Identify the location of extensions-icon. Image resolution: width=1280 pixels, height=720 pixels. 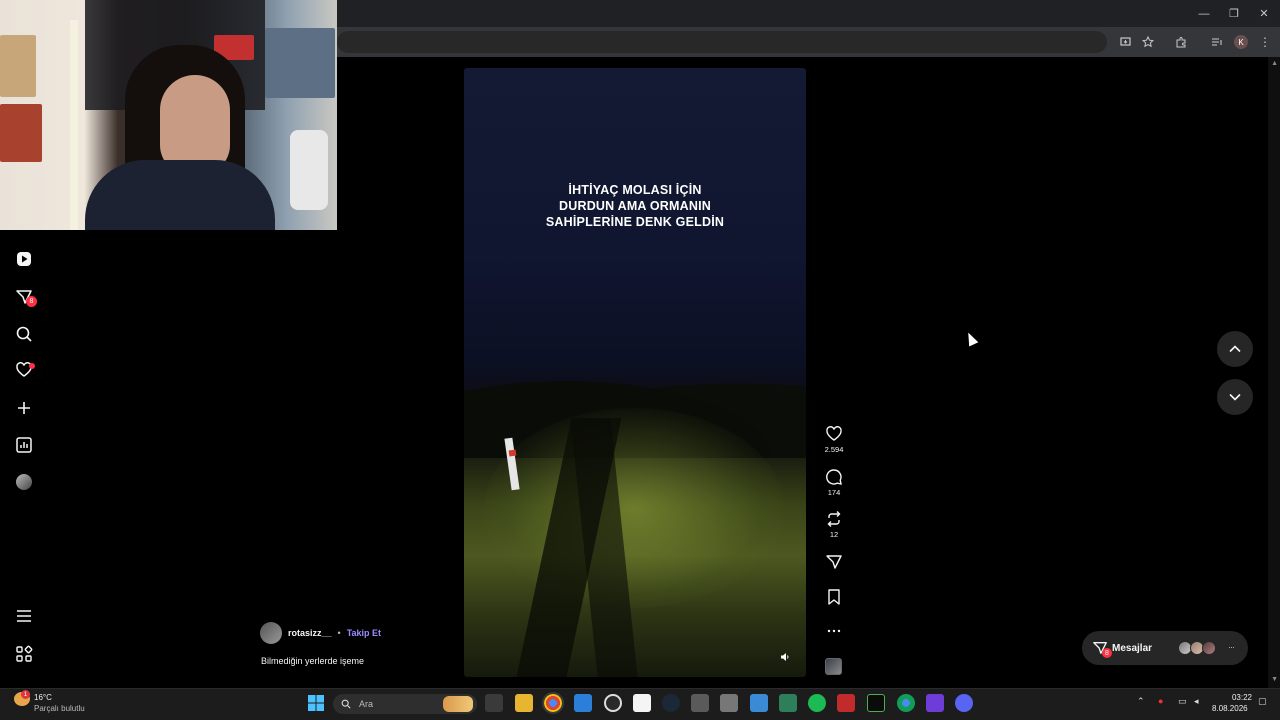
(1181, 42).